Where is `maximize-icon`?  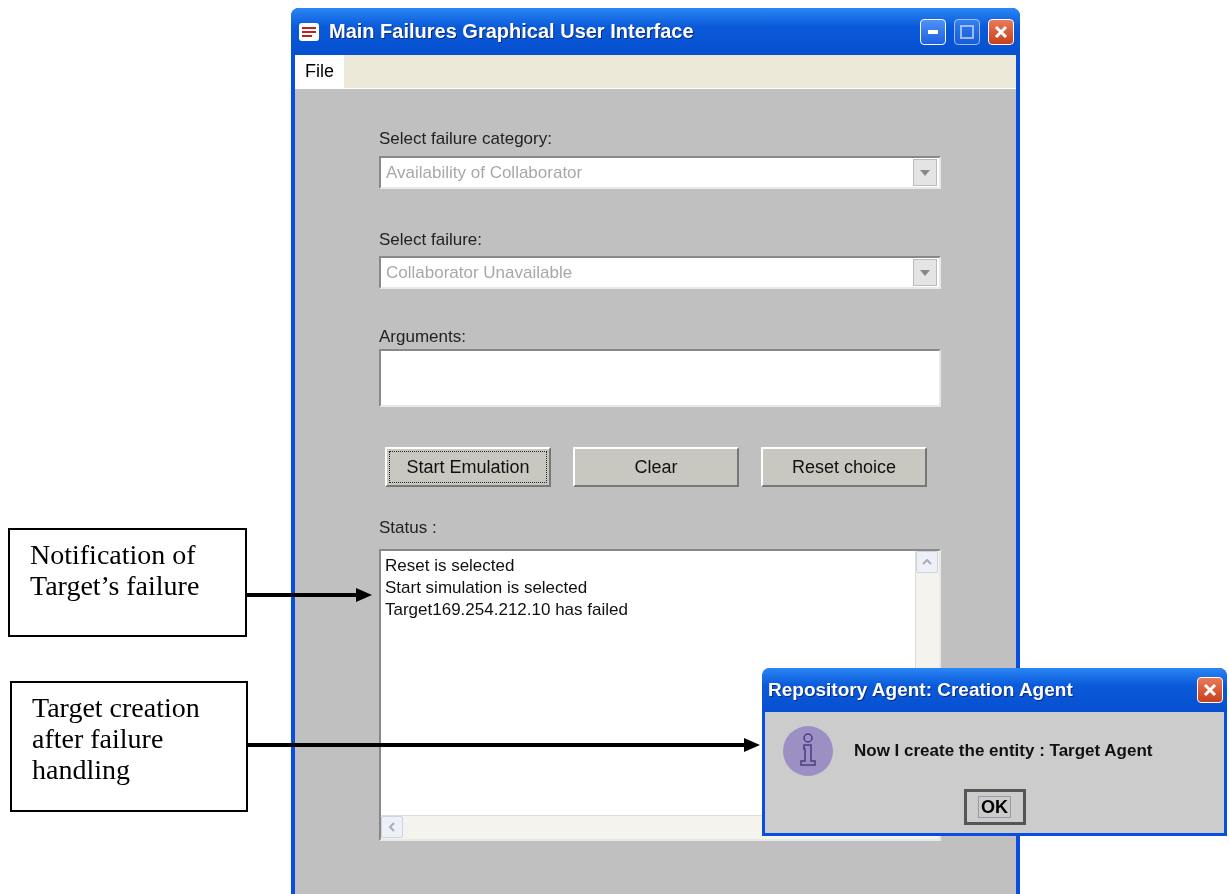
maximize-icon is located at coordinates (967, 31).